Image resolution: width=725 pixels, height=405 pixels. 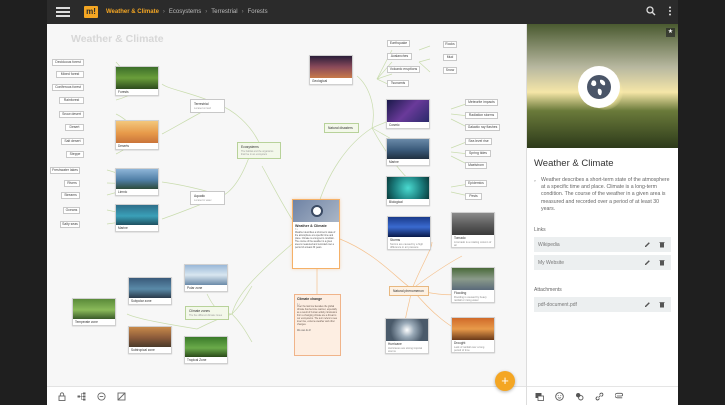 What do you see at coordinates (65, 170) in the screenshot?
I see `leaf-freshwater-lakes: Freshwater lakes` at bounding box center [65, 170].